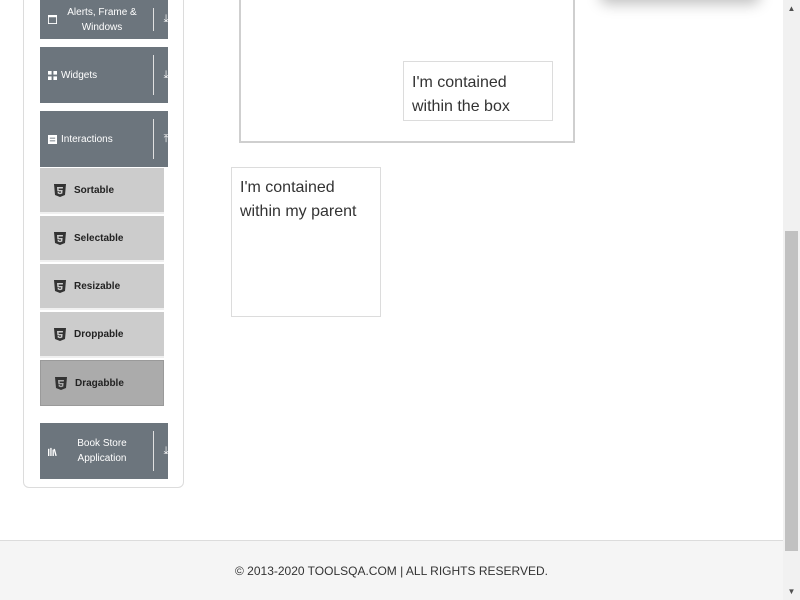 This screenshot has width=800, height=600. I want to click on sidebar-item-label: Resizable, so click(97, 286).